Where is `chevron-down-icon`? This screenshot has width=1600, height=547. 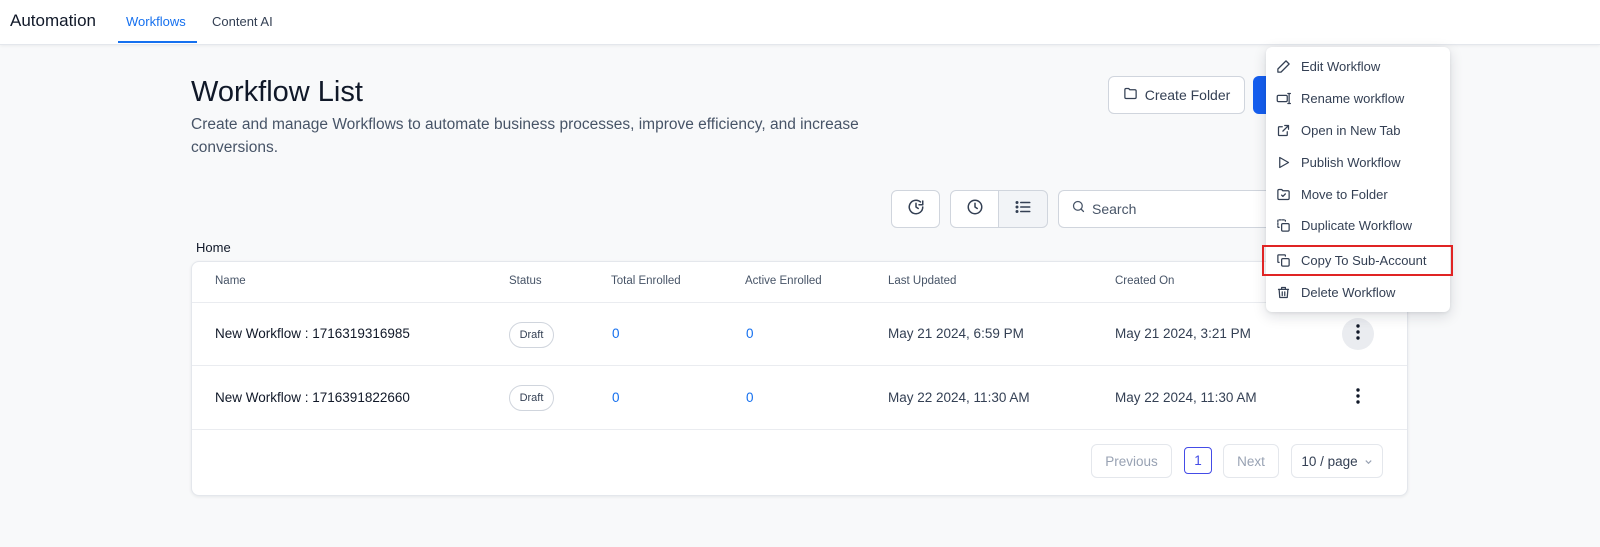
chevron-down-icon is located at coordinates (1368, 461).